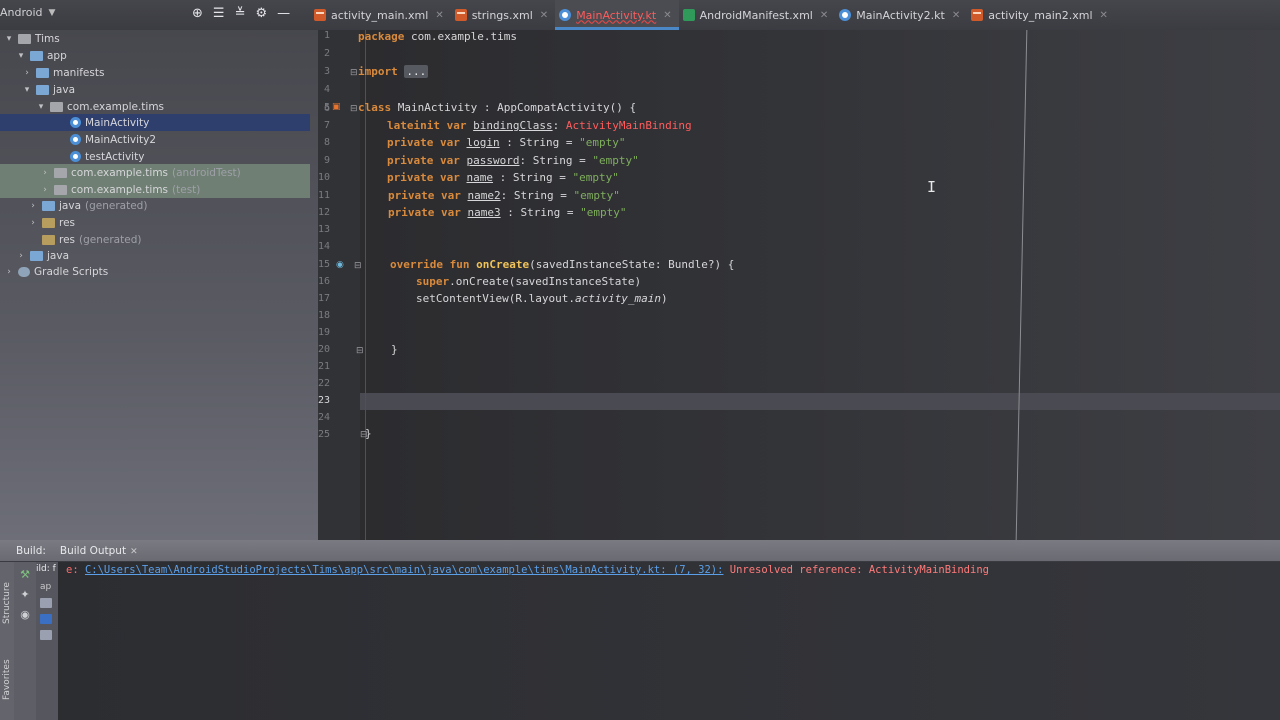 The image size is (1280, 720). I want to click on tree-item-label: testActivity, so click(115, 156).